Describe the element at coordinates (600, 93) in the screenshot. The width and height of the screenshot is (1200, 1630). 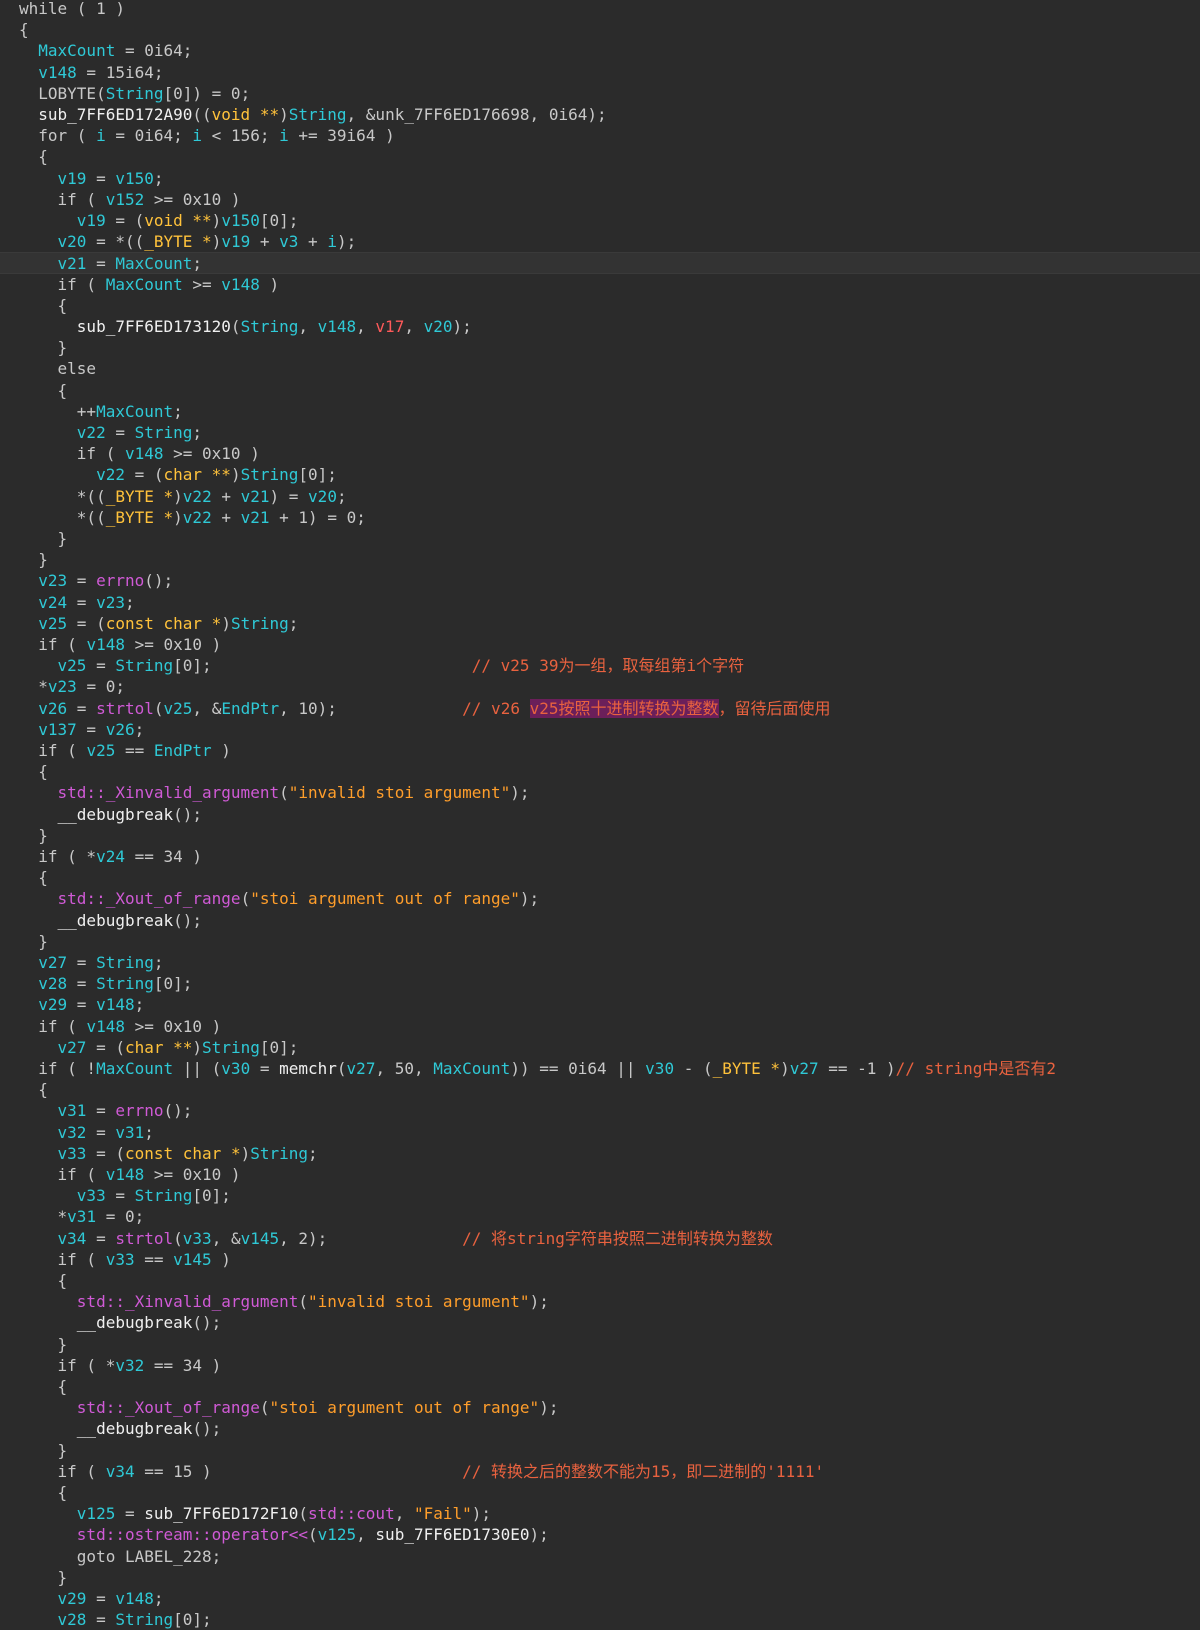
I see `code-line: LOBYTE(String[0]) = 0;` at that location.